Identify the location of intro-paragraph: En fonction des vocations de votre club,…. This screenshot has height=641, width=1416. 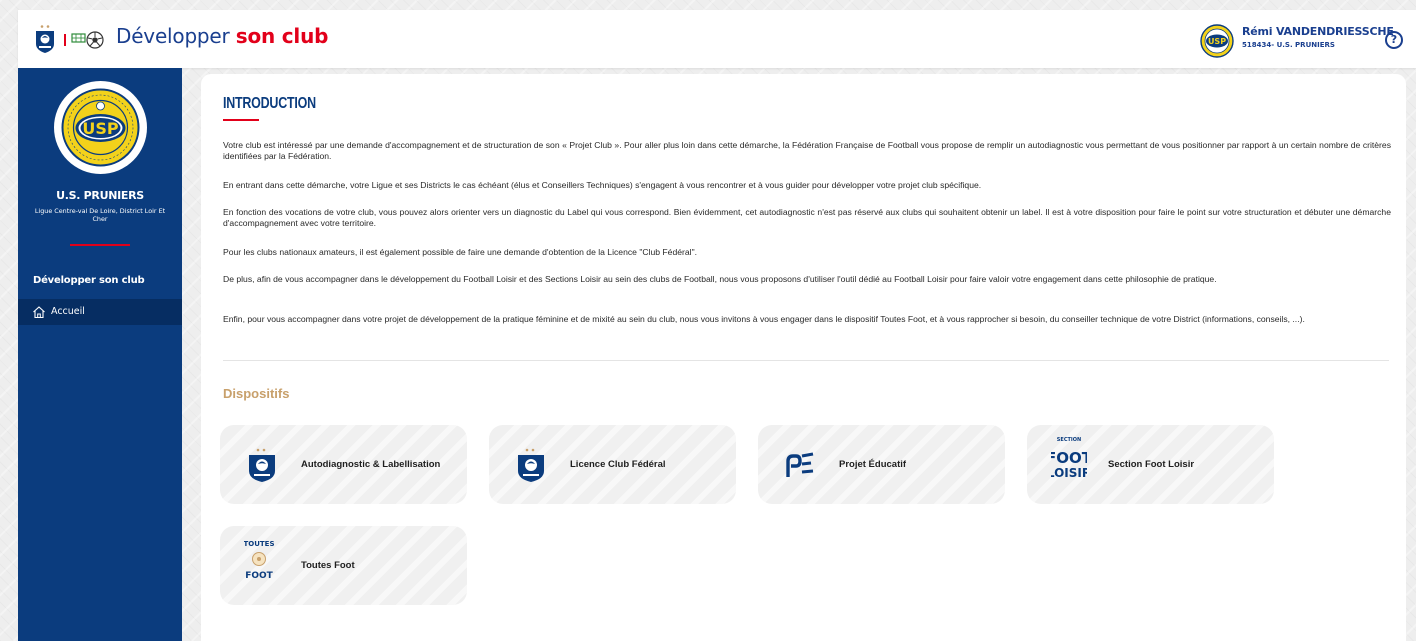
(807, 217).